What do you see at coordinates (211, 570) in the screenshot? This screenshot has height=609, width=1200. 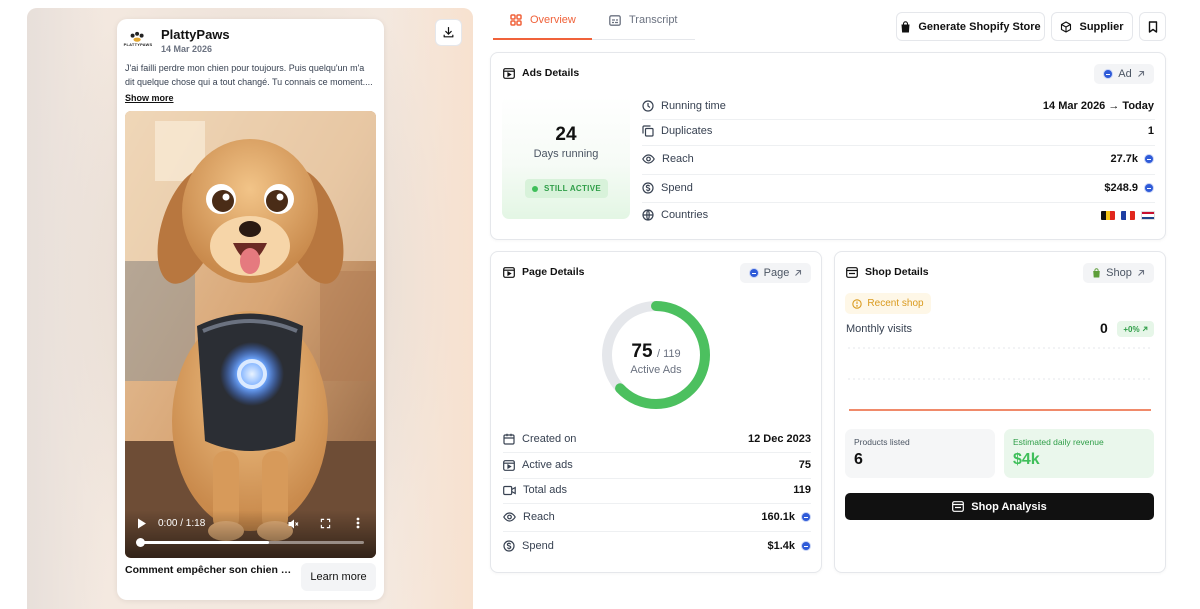 I see `ad-headline: Comment empêcher son chien de fuguer` at bounding box center [211, 570].